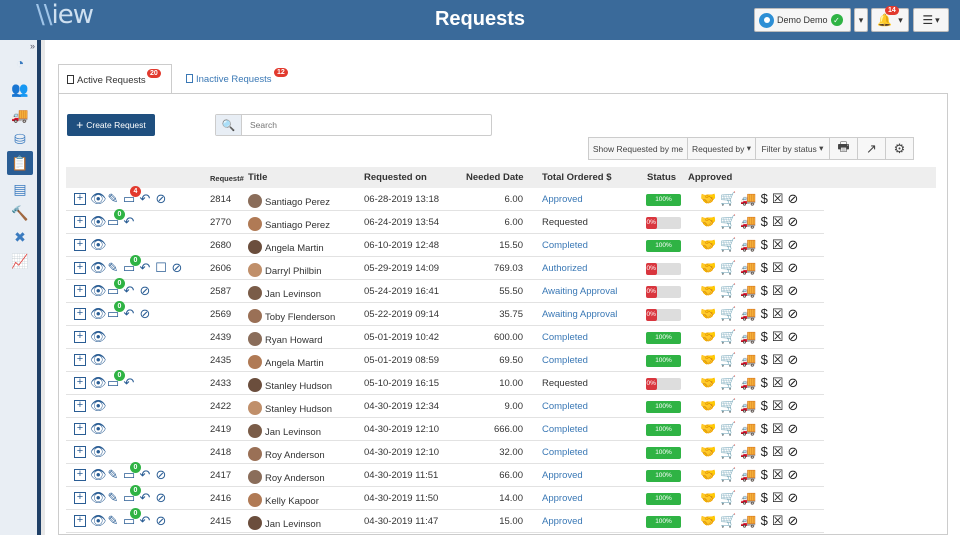 This screenshot has width=960, height=535. I want to click on search-input, so click(362, 125).